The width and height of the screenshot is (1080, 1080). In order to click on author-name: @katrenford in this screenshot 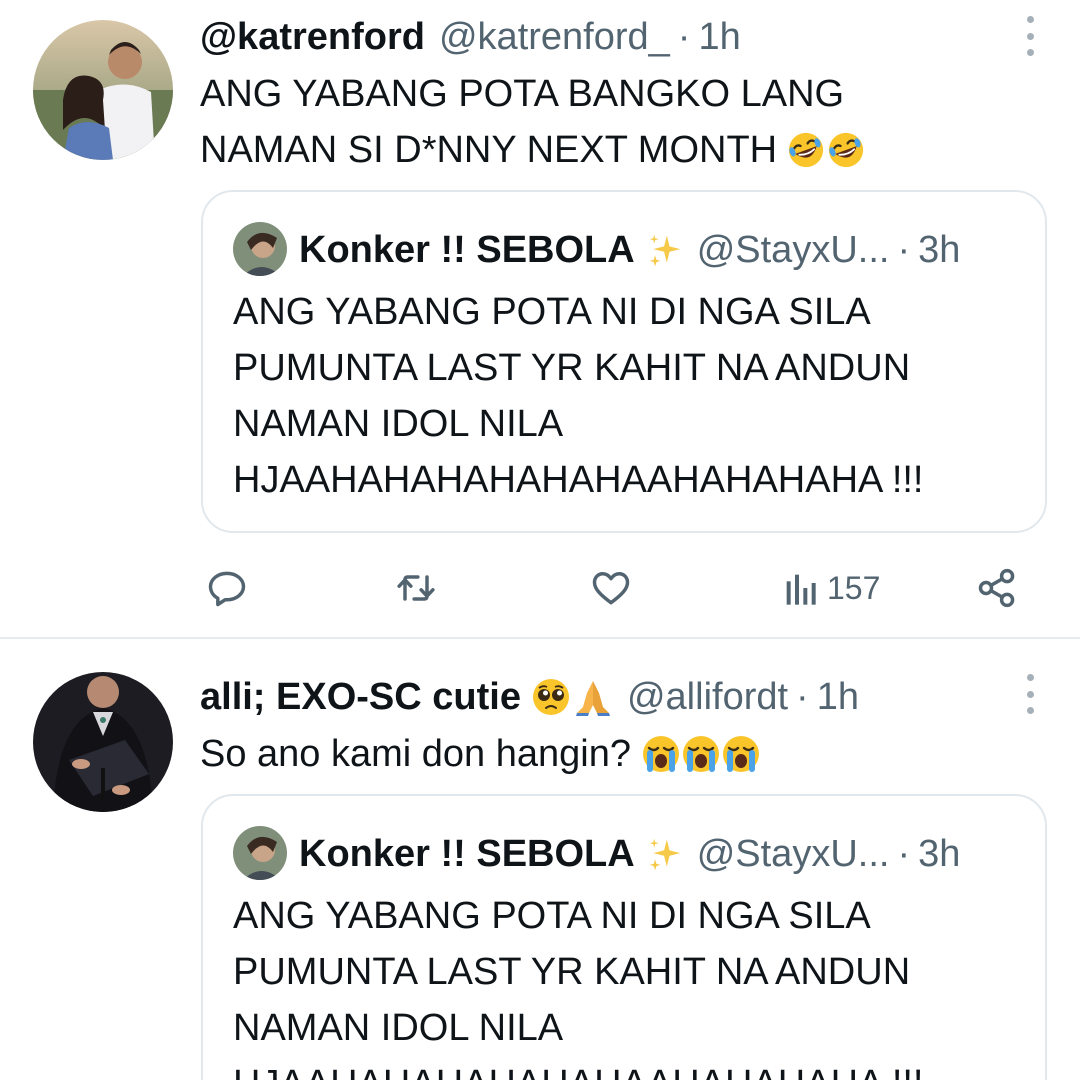, I will do `click(312, 37)`.